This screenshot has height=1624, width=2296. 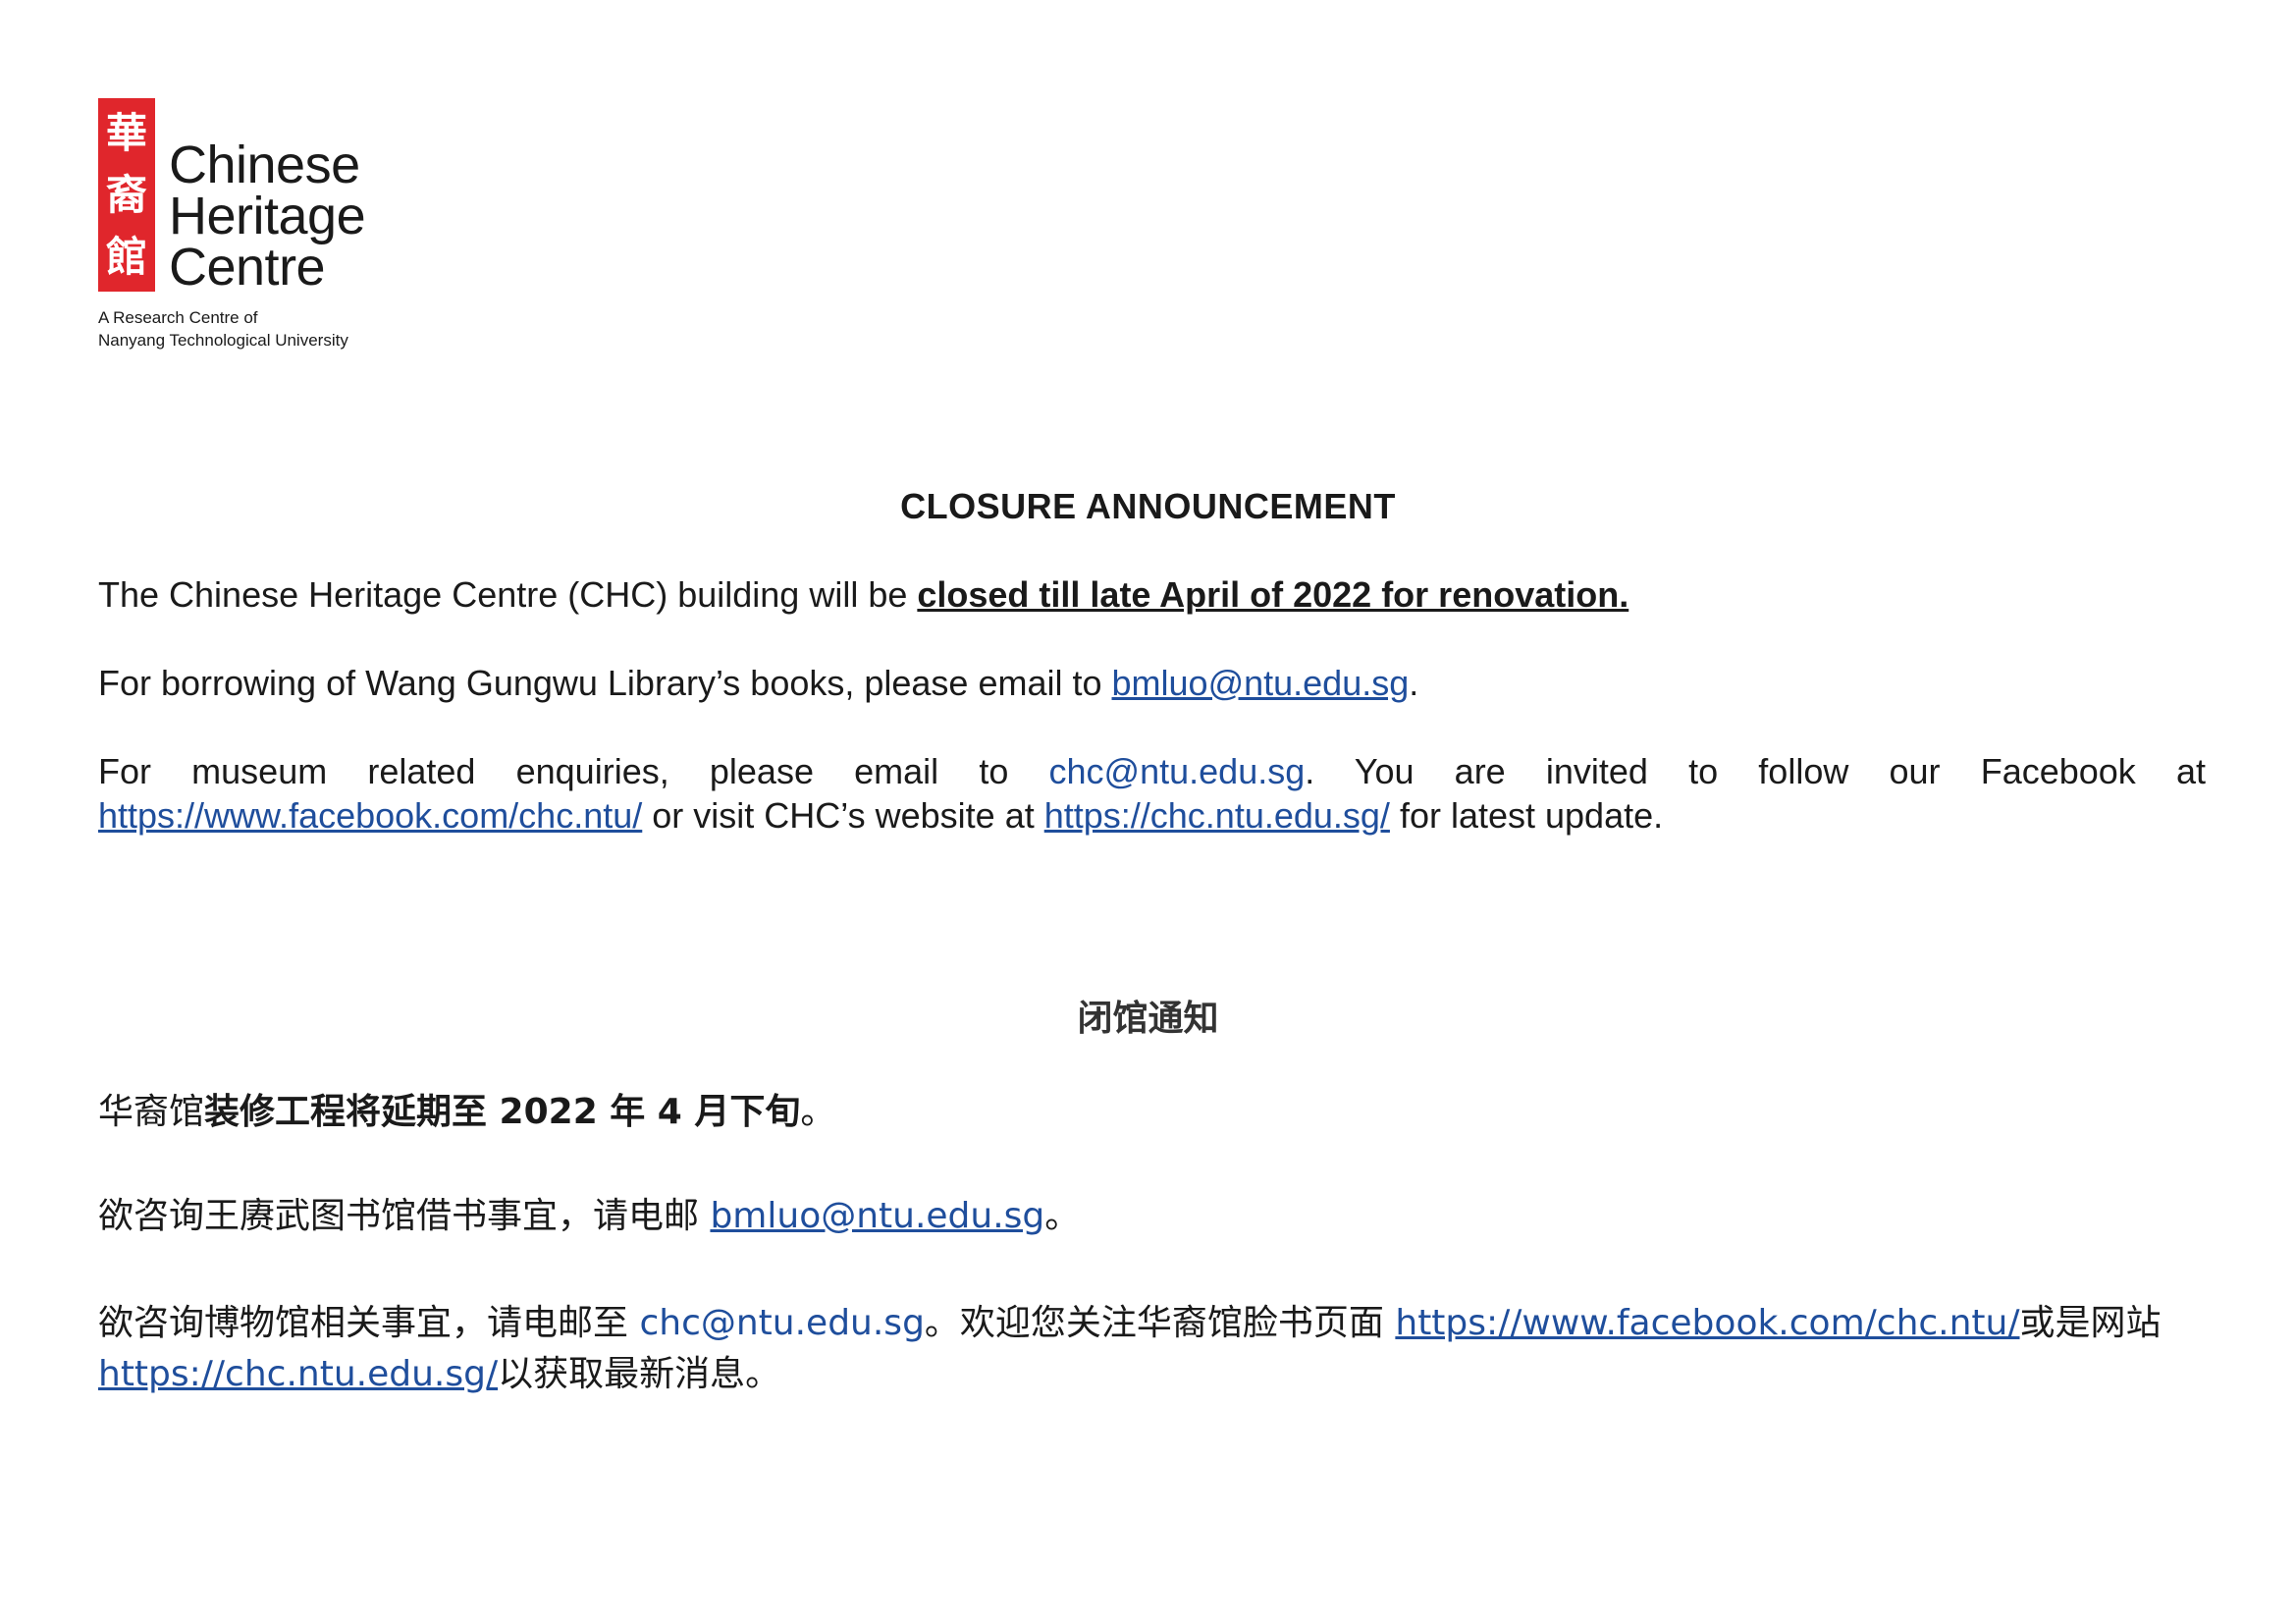 I want to click on zh-p1-suffix: 。, so click(x=818, y=1112).